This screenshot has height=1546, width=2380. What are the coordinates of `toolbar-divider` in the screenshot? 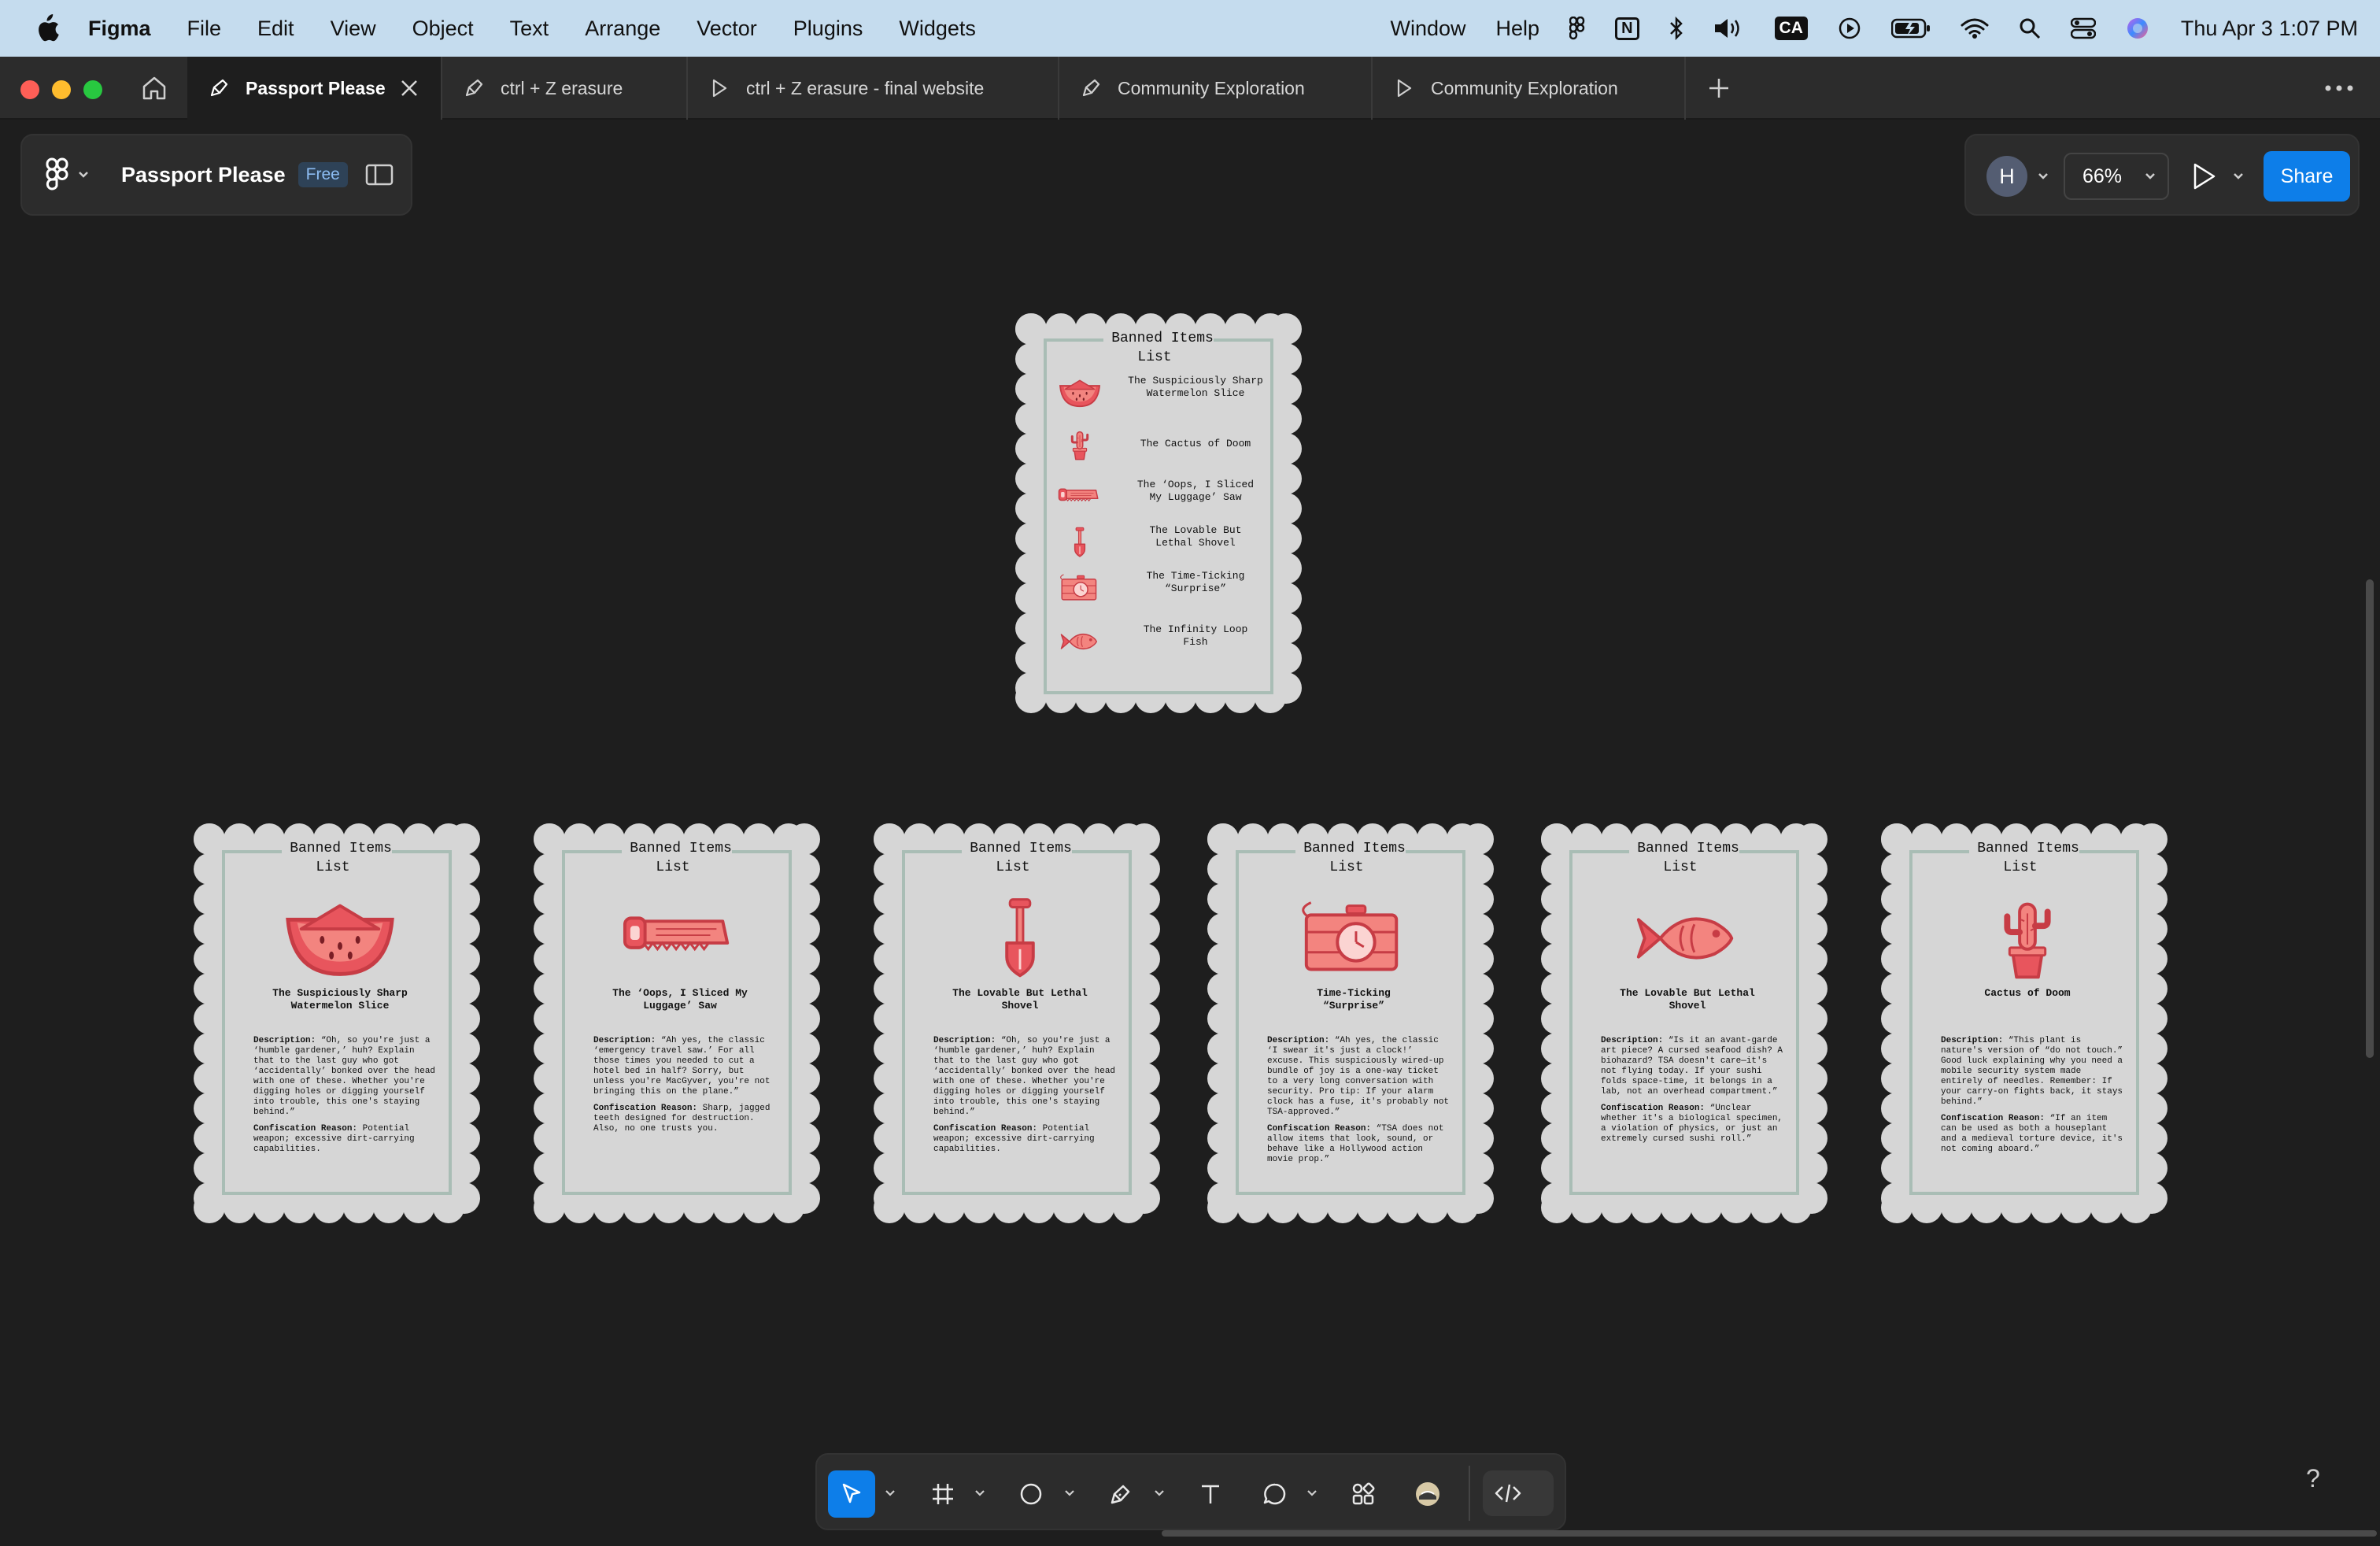 It's located at (1469, 1493).